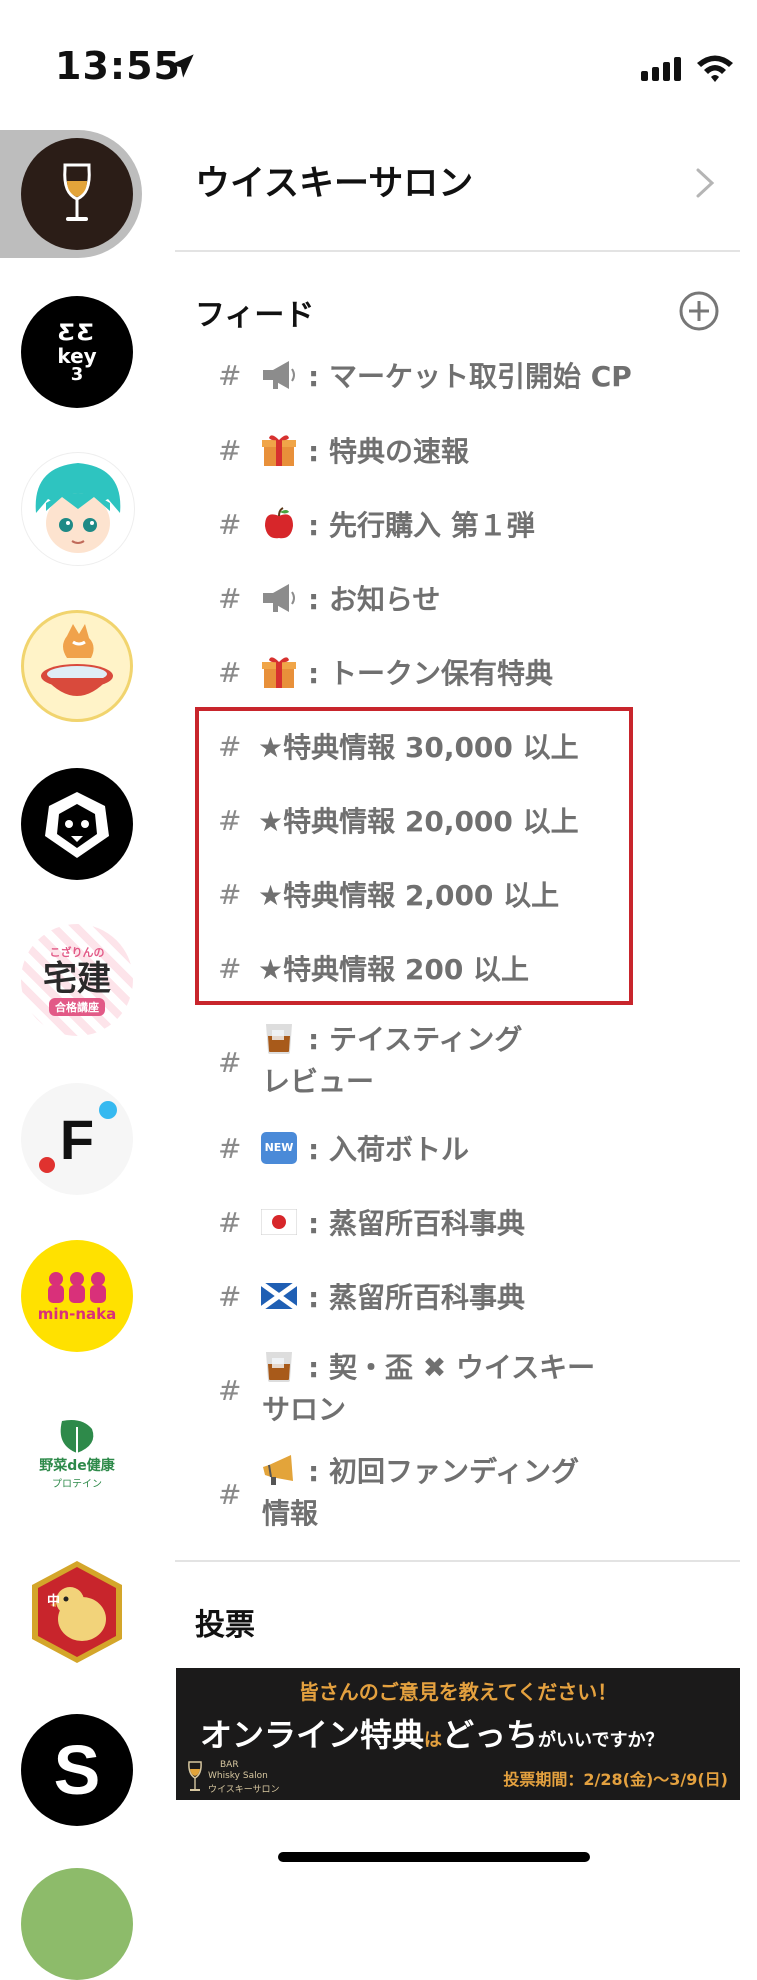 Image resolution: width=757 pixels, height=1980 pixels. I want to click on leaf-icon, so click(77, 1436).